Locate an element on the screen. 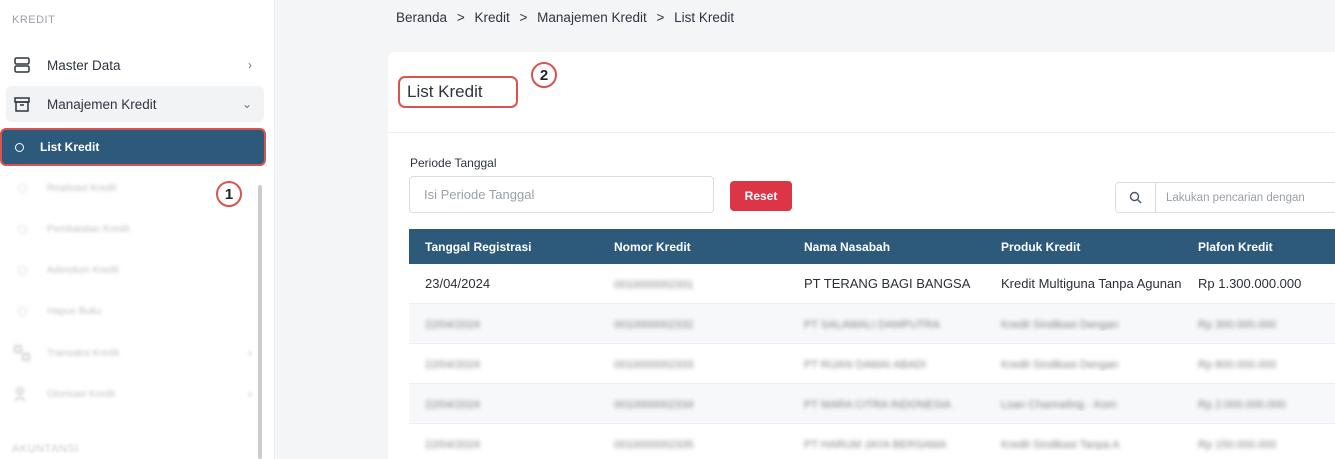  search-icon is located at coordinates (1136, 197).